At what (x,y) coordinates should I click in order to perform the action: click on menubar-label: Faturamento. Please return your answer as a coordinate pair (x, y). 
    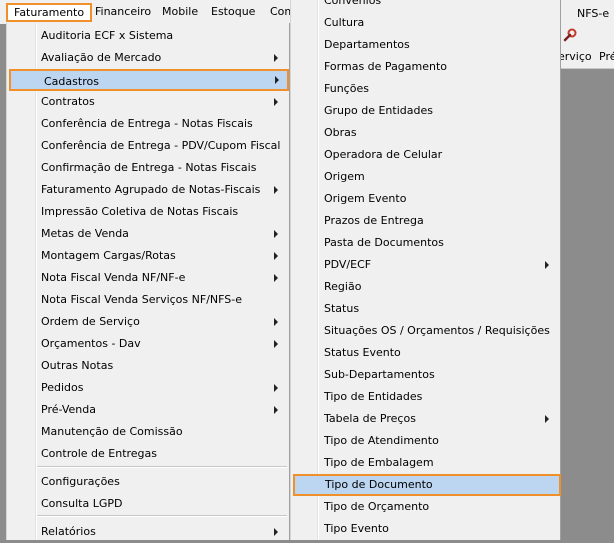
    Looking at the image, I should click on (49, 12).